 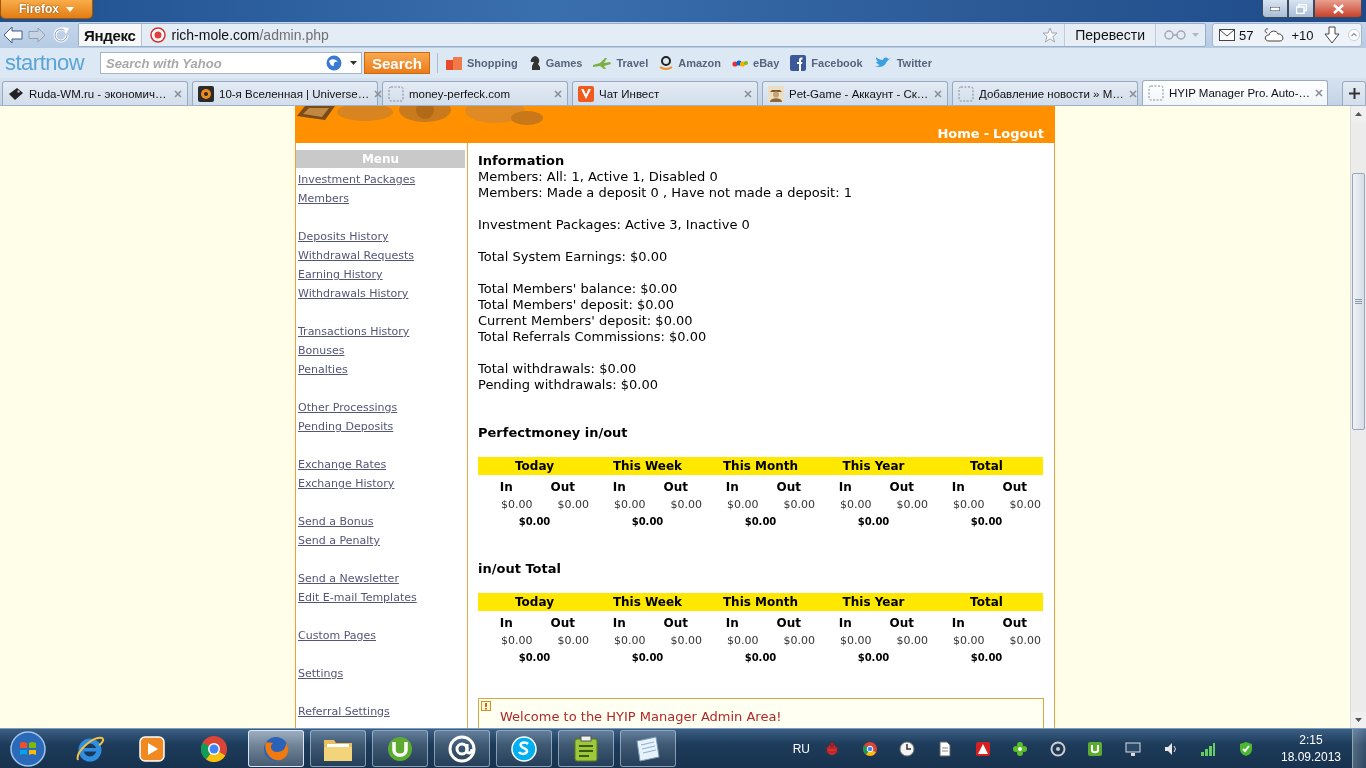 What do you see at coordinates (1275, 9) in the screenshot?
I see `minimize-button` at bounding box center [1275, 9].